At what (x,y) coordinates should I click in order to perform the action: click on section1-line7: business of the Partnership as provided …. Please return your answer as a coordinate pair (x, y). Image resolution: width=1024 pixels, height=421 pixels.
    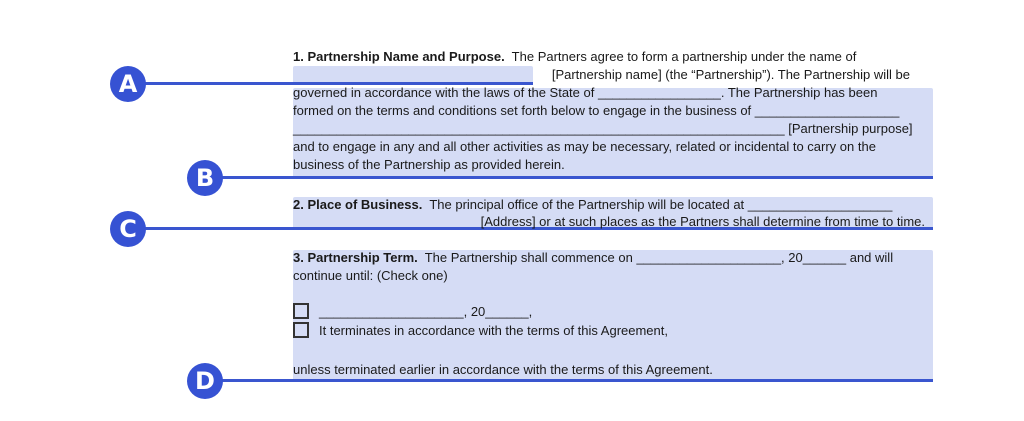
    Looking at the image, I should click on (429, 164).